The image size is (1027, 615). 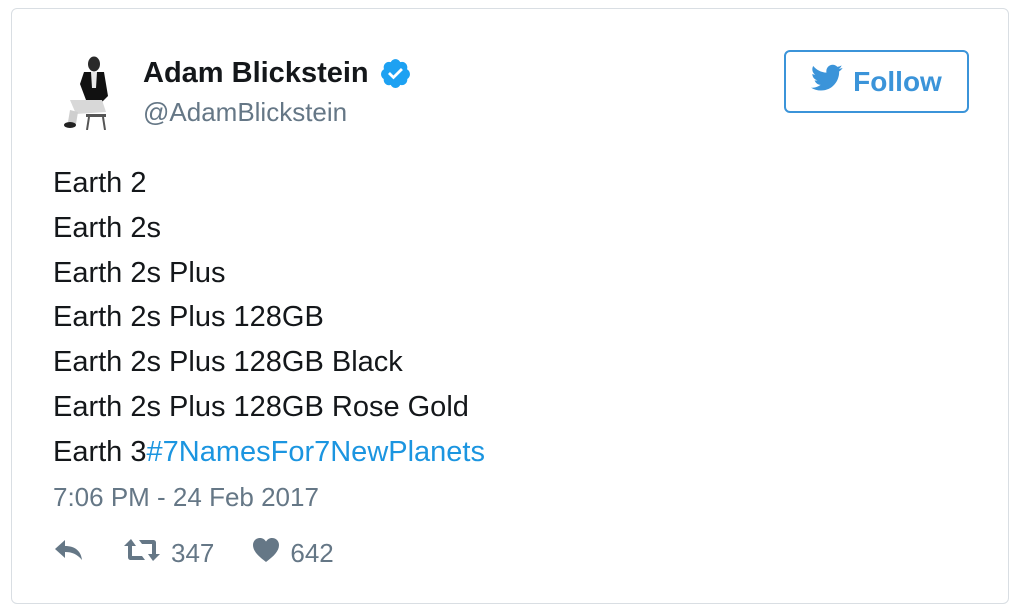 I want to click on tweet-timestamp: 7:06 PM - 24 Feb 2017, so click(x=186, y=497).